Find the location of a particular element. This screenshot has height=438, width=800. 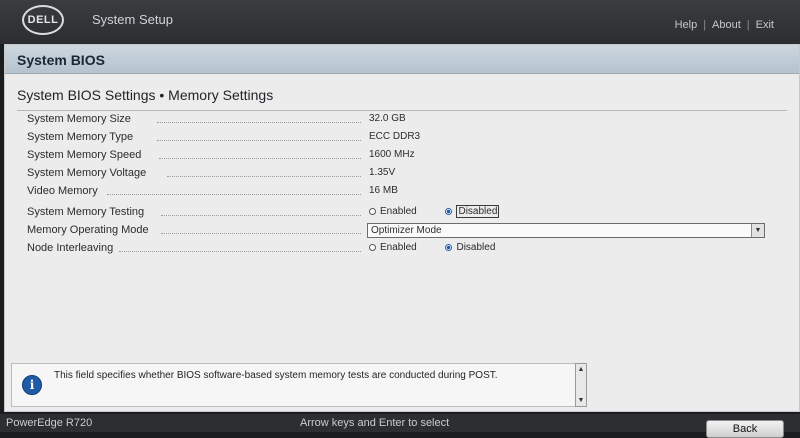

setting-row-node-interleaving: Node Interleaving Enabled Disabled is located at coordinates (407, 251).